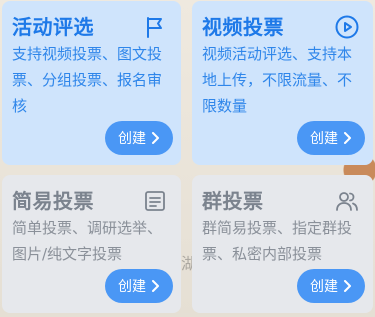 The width and height of the screenshot is (375, 317). Describe the element at coordinates (154, 27) in the screenshot. I see `flag-icon` at that location.